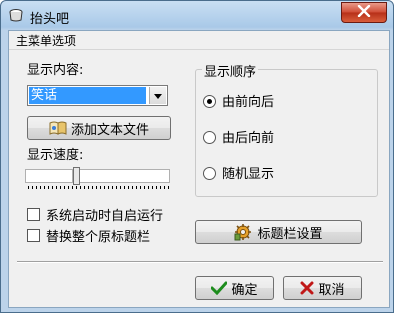 The image size is (394, 313). Describe the element at coordinates (219, 288) in the screenshot. I see `check-icon` at that location.